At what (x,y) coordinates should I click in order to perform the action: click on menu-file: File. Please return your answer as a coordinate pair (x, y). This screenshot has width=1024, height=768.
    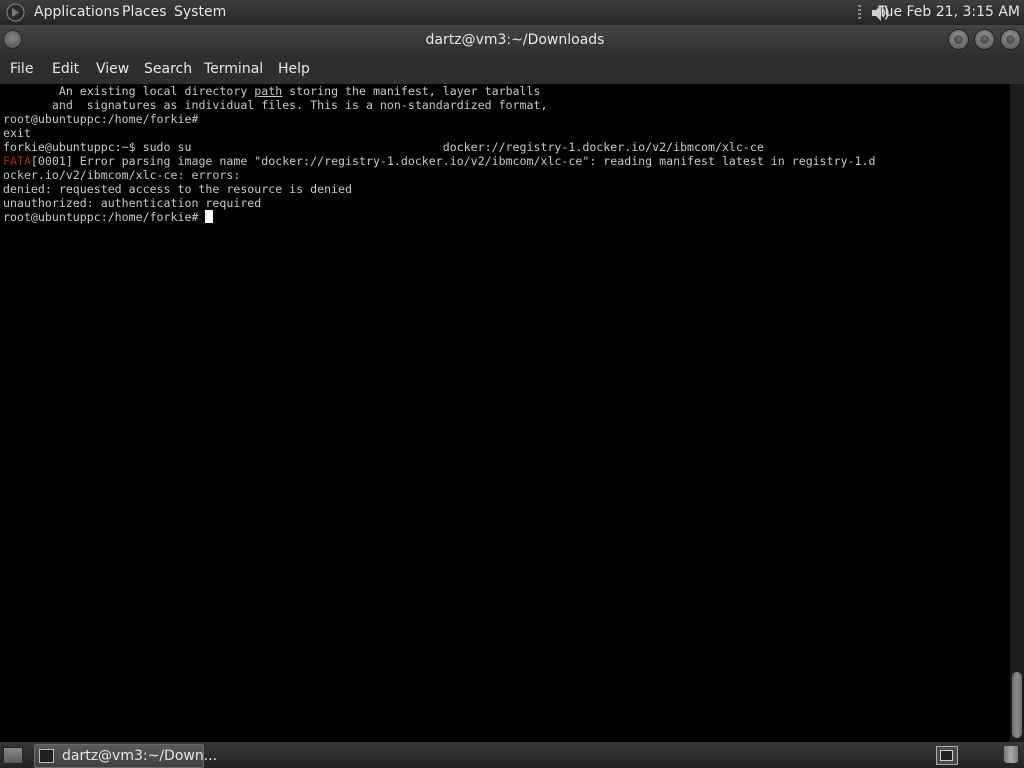
    Looking at the image, I should click on (21, 69).